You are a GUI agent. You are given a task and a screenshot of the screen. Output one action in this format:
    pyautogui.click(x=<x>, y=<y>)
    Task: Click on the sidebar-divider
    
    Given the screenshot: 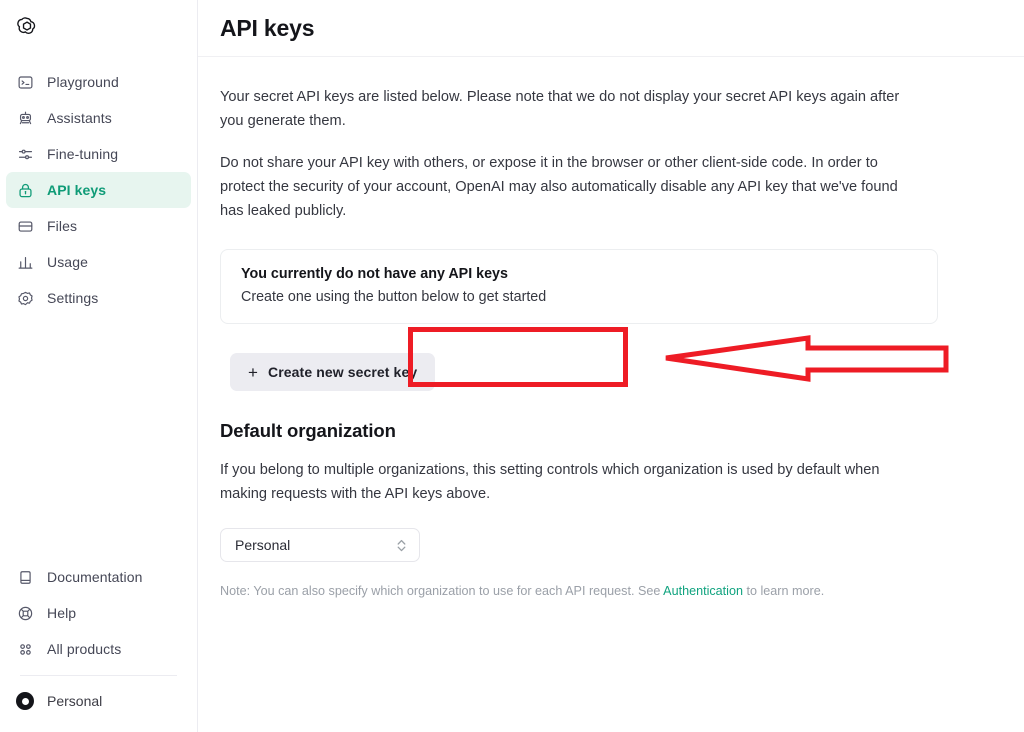 What is the action you would take?
    pyautogui.click(x=98, y=675)
    